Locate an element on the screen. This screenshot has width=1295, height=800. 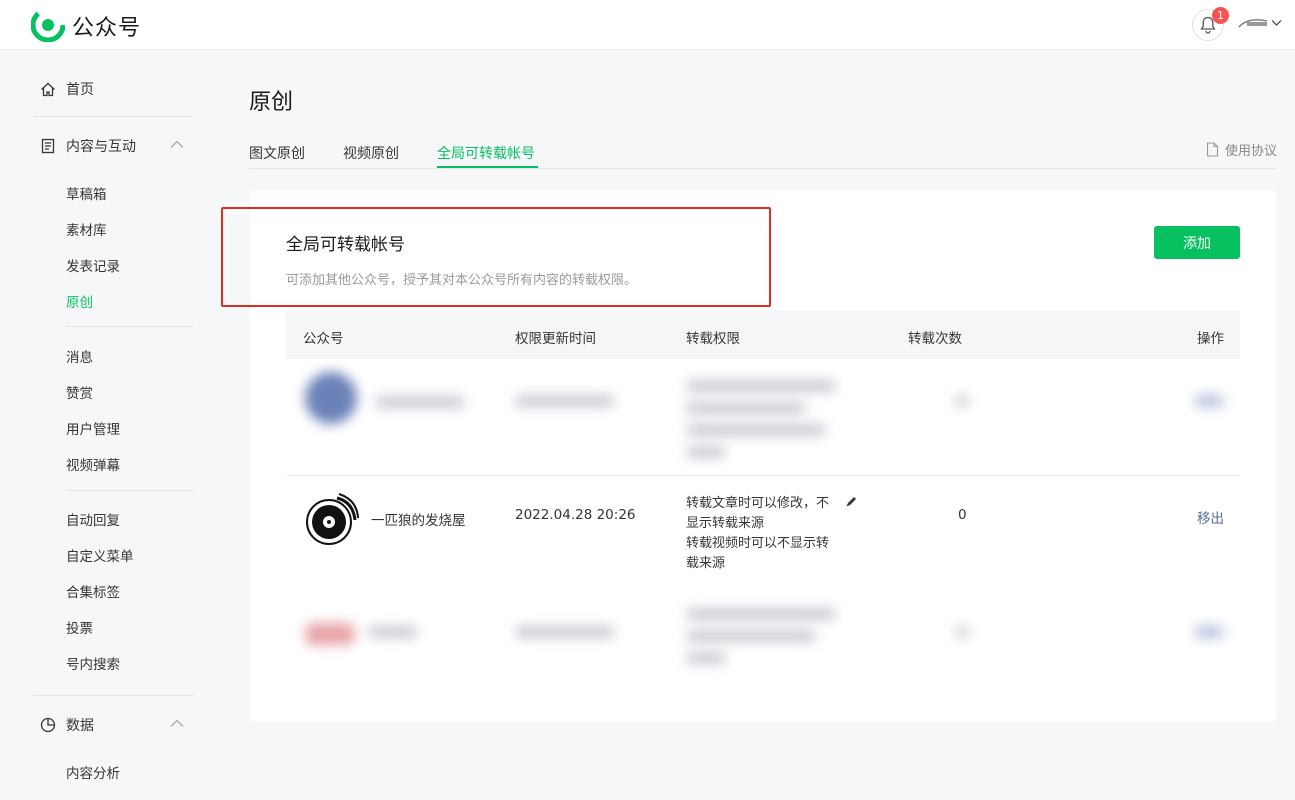
notification-badge: 1 is located at coordinates (1220, 15).